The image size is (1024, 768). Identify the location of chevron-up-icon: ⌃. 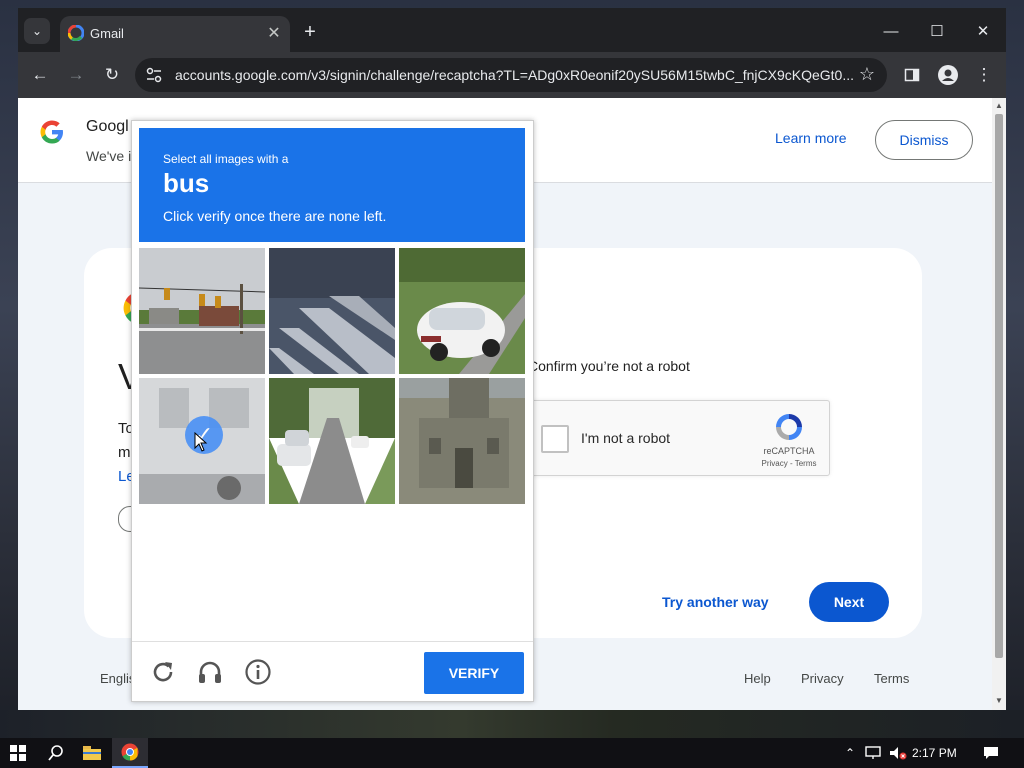
(850, 753).